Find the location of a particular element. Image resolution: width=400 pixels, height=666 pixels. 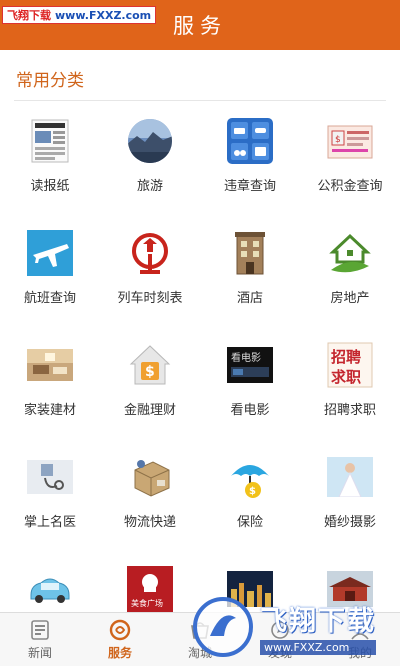

railway-logo-icon is located at coordinates (150, 253).